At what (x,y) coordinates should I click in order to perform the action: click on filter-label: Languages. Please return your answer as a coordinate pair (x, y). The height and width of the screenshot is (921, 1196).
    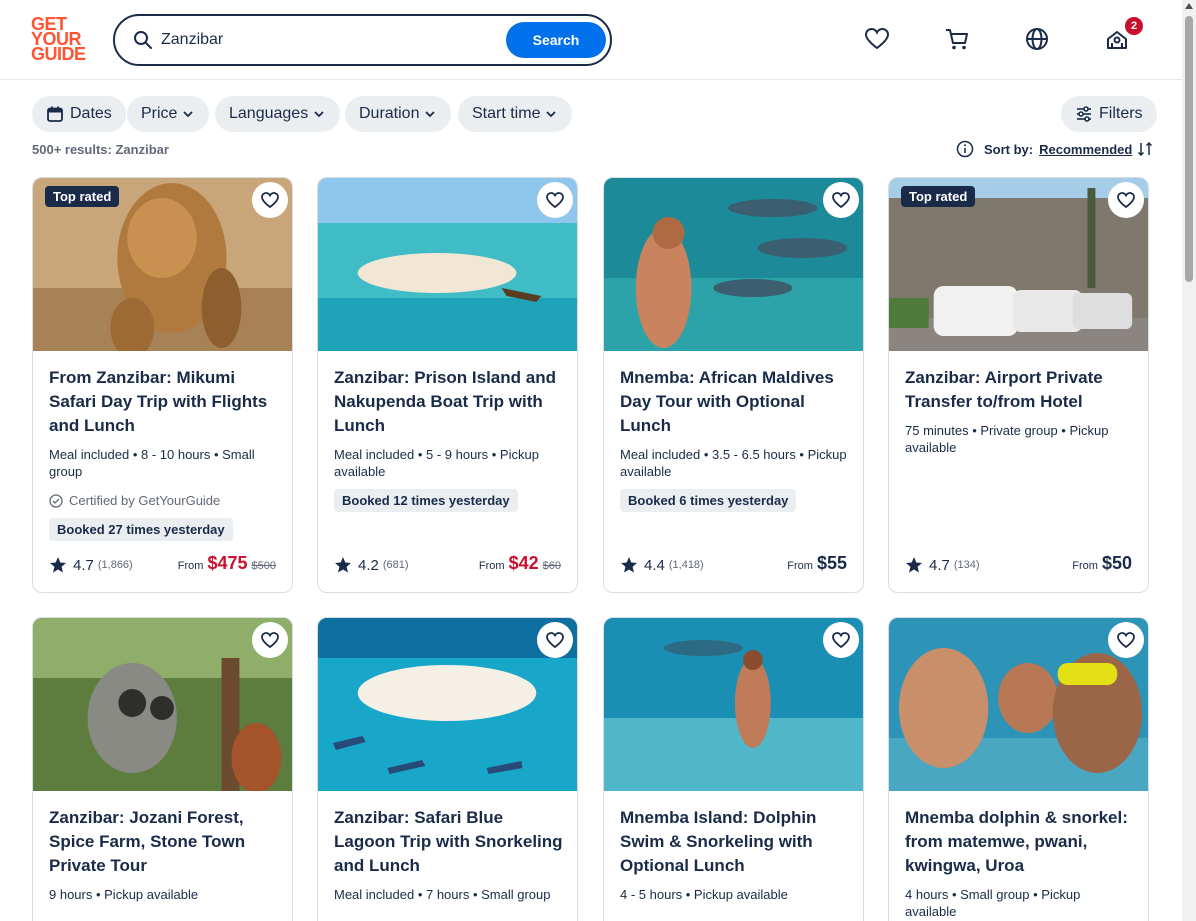
    Looking at the image, I should click on (269, 113).